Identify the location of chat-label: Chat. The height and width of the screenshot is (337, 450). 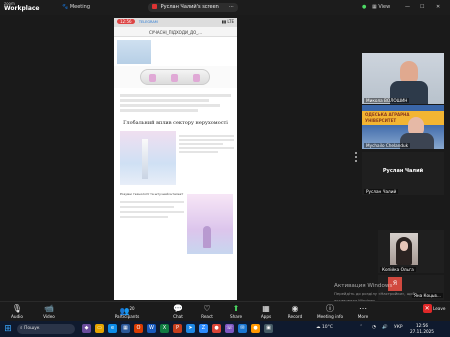
(178, 316).